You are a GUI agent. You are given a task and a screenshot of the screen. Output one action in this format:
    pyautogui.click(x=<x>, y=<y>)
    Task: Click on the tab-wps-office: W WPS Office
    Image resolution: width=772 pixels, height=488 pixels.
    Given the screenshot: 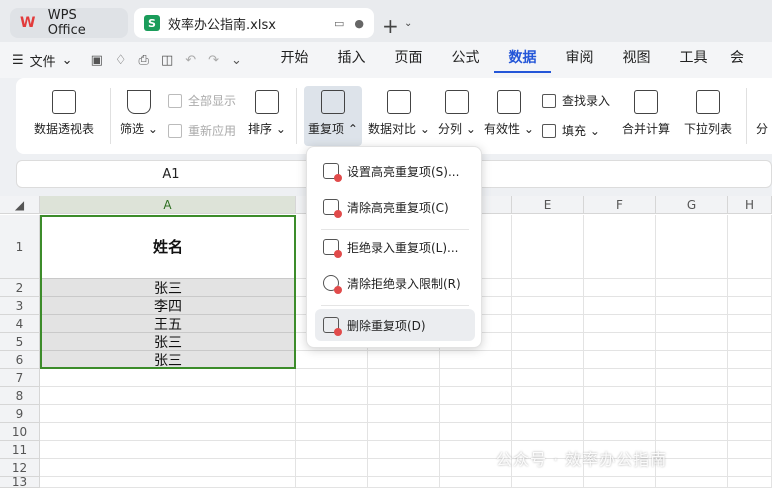 What is the action you would take?
    pyautogui.click(x=69, y=23)
    